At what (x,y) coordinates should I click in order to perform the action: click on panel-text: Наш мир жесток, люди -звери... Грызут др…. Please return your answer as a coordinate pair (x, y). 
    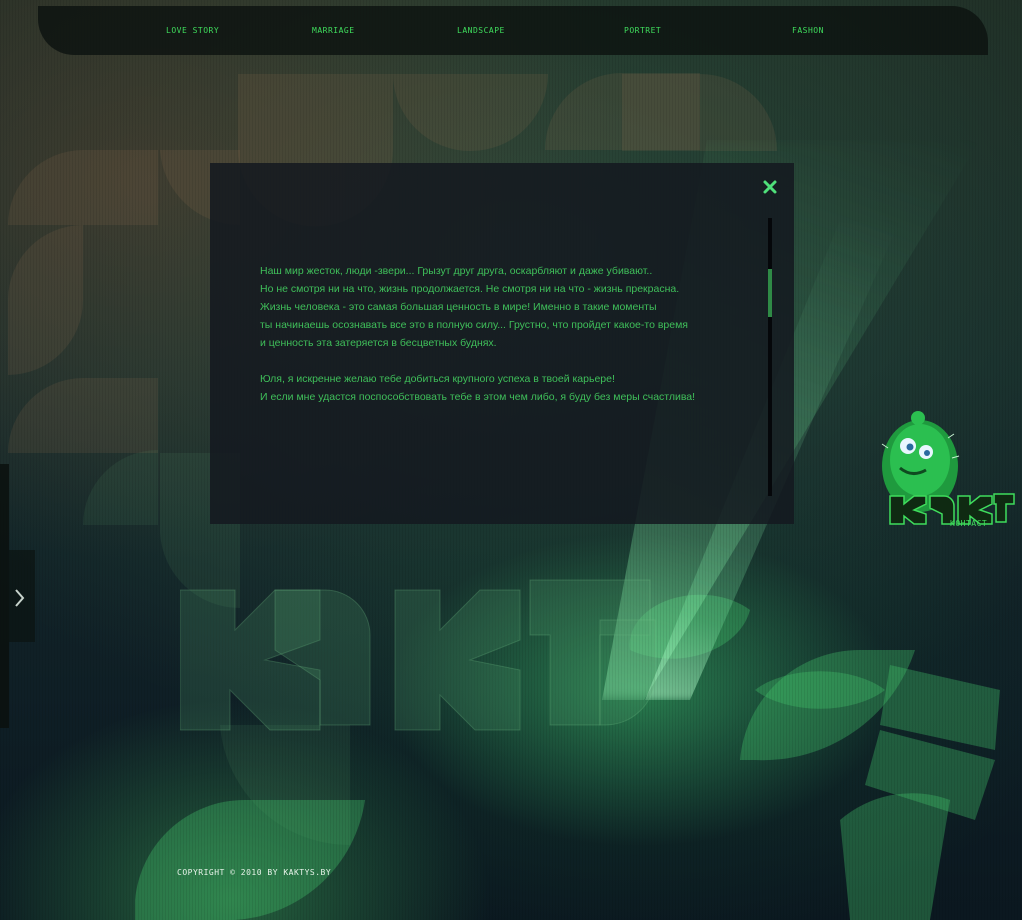
    Looking at the image, I should click on (510, 334).